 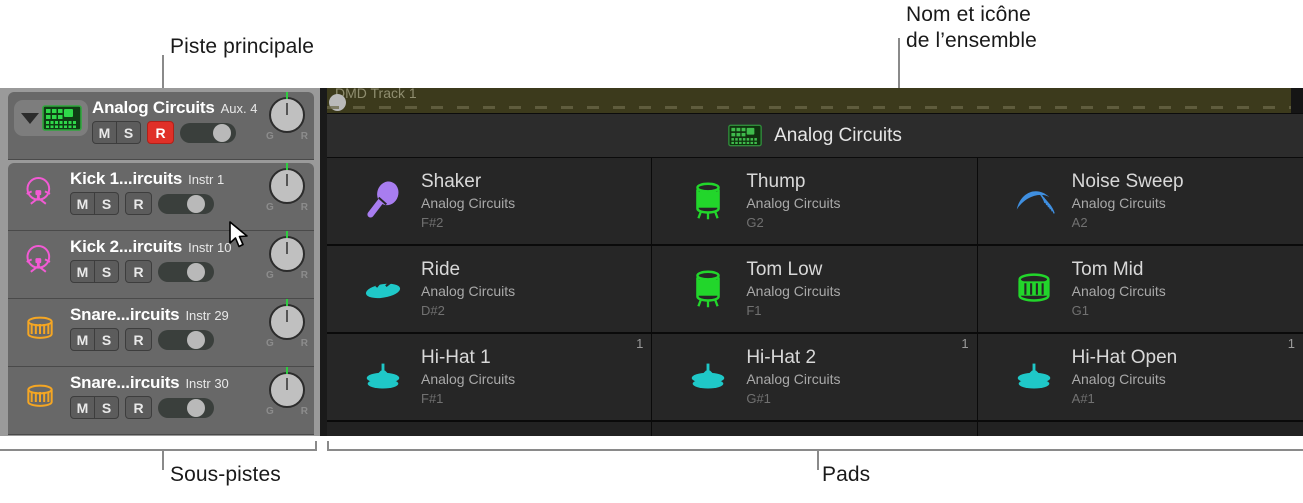 I want to click on main-track-header: Analog Circuits Aux. 4 M S R G R, so click(x=161, y=126).